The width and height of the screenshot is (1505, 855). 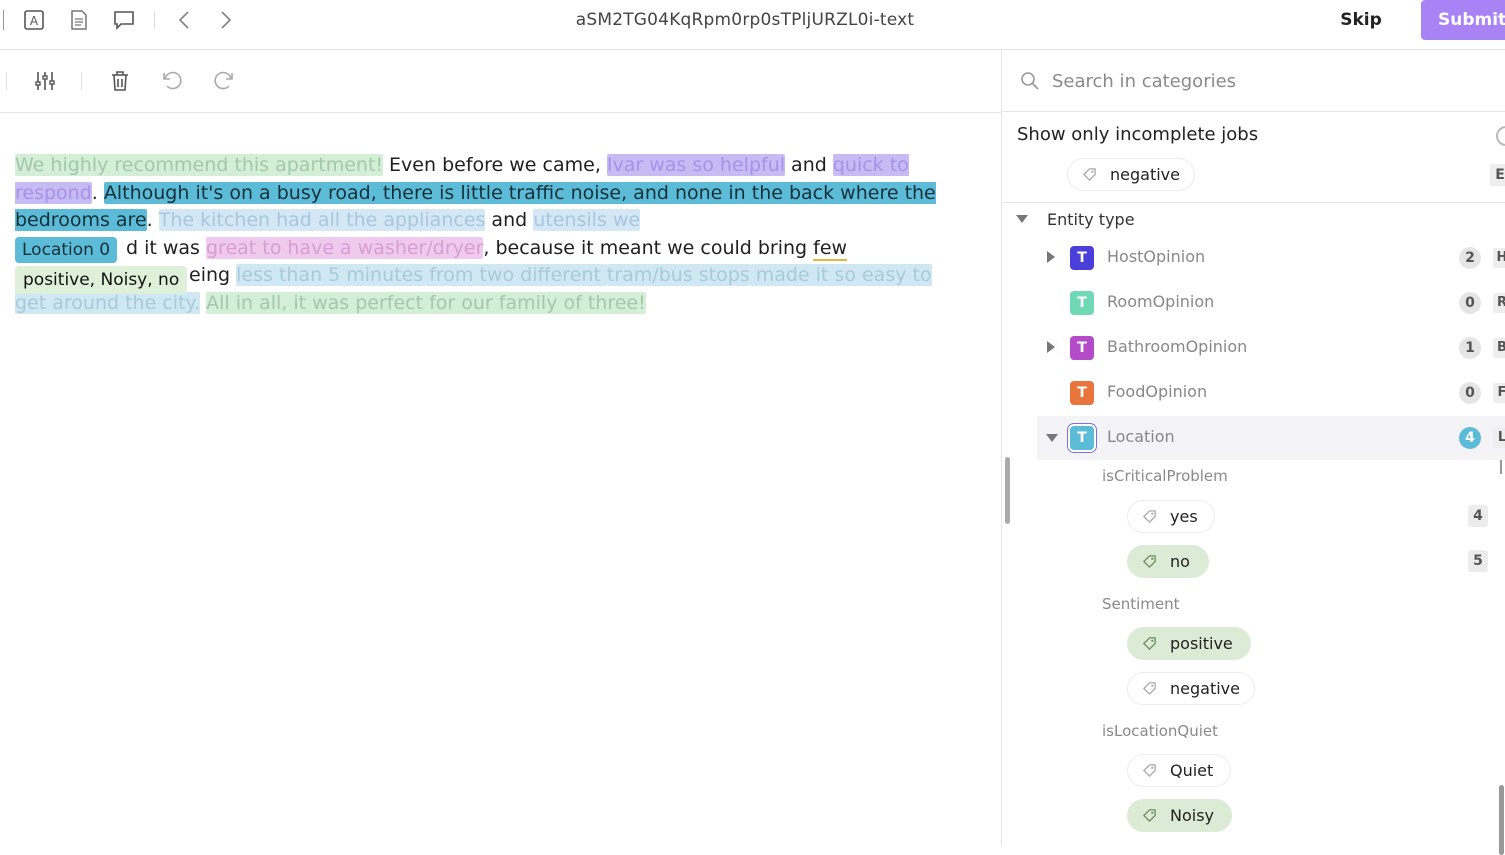 What do you see at coordinates (1271, 303) in the screenshot?
I see `entity-room-opinion: T RoomOpinion 0 R` at bounding box center [1271, 303].